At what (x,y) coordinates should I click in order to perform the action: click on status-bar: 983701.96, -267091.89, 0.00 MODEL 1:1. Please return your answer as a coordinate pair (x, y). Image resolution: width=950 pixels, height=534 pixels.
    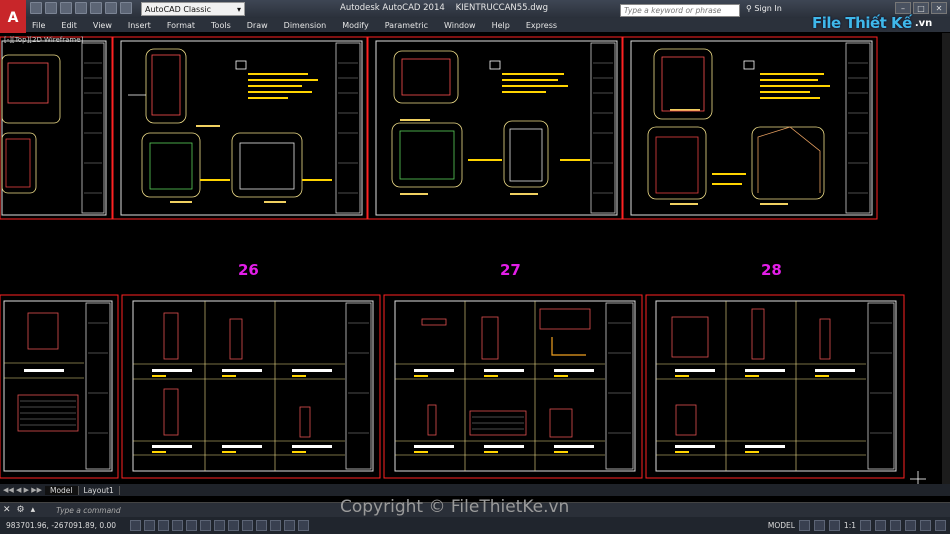
    Looking at the image, I should click on (475, 525).